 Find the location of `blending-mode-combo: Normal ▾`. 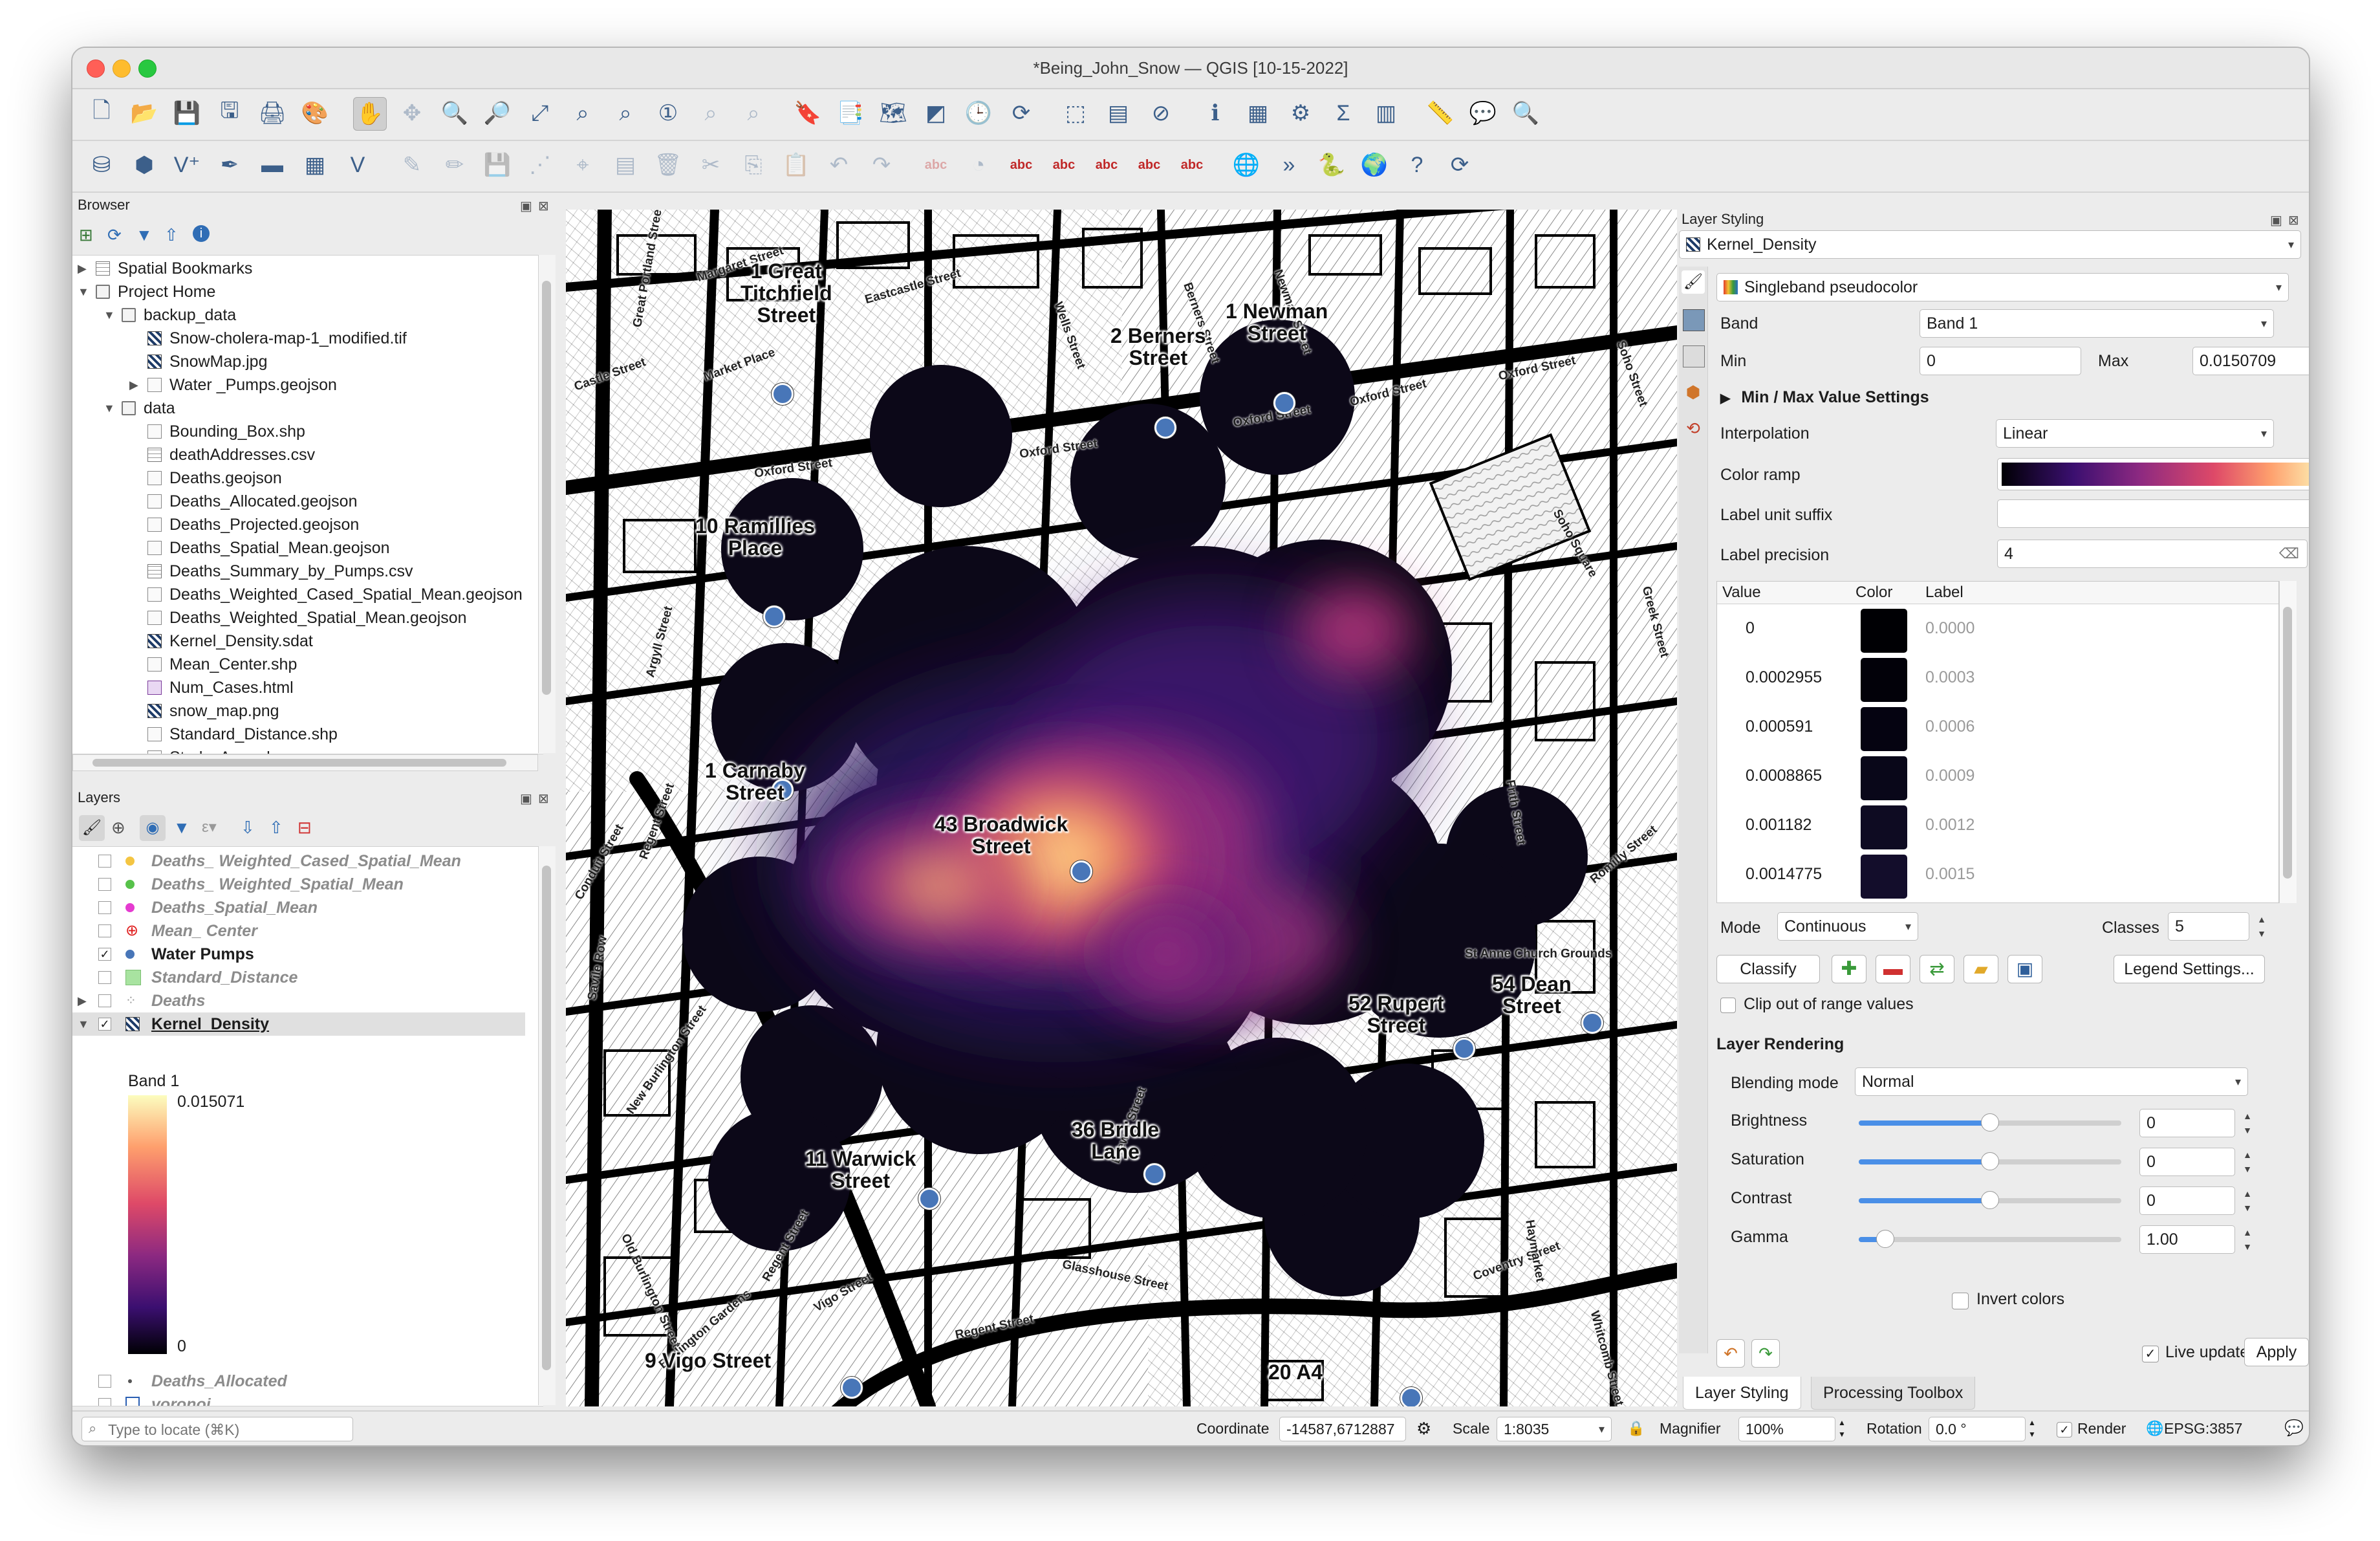

blending-mode-combo: Normal ▾ is located at coordinates (2051, 1081).